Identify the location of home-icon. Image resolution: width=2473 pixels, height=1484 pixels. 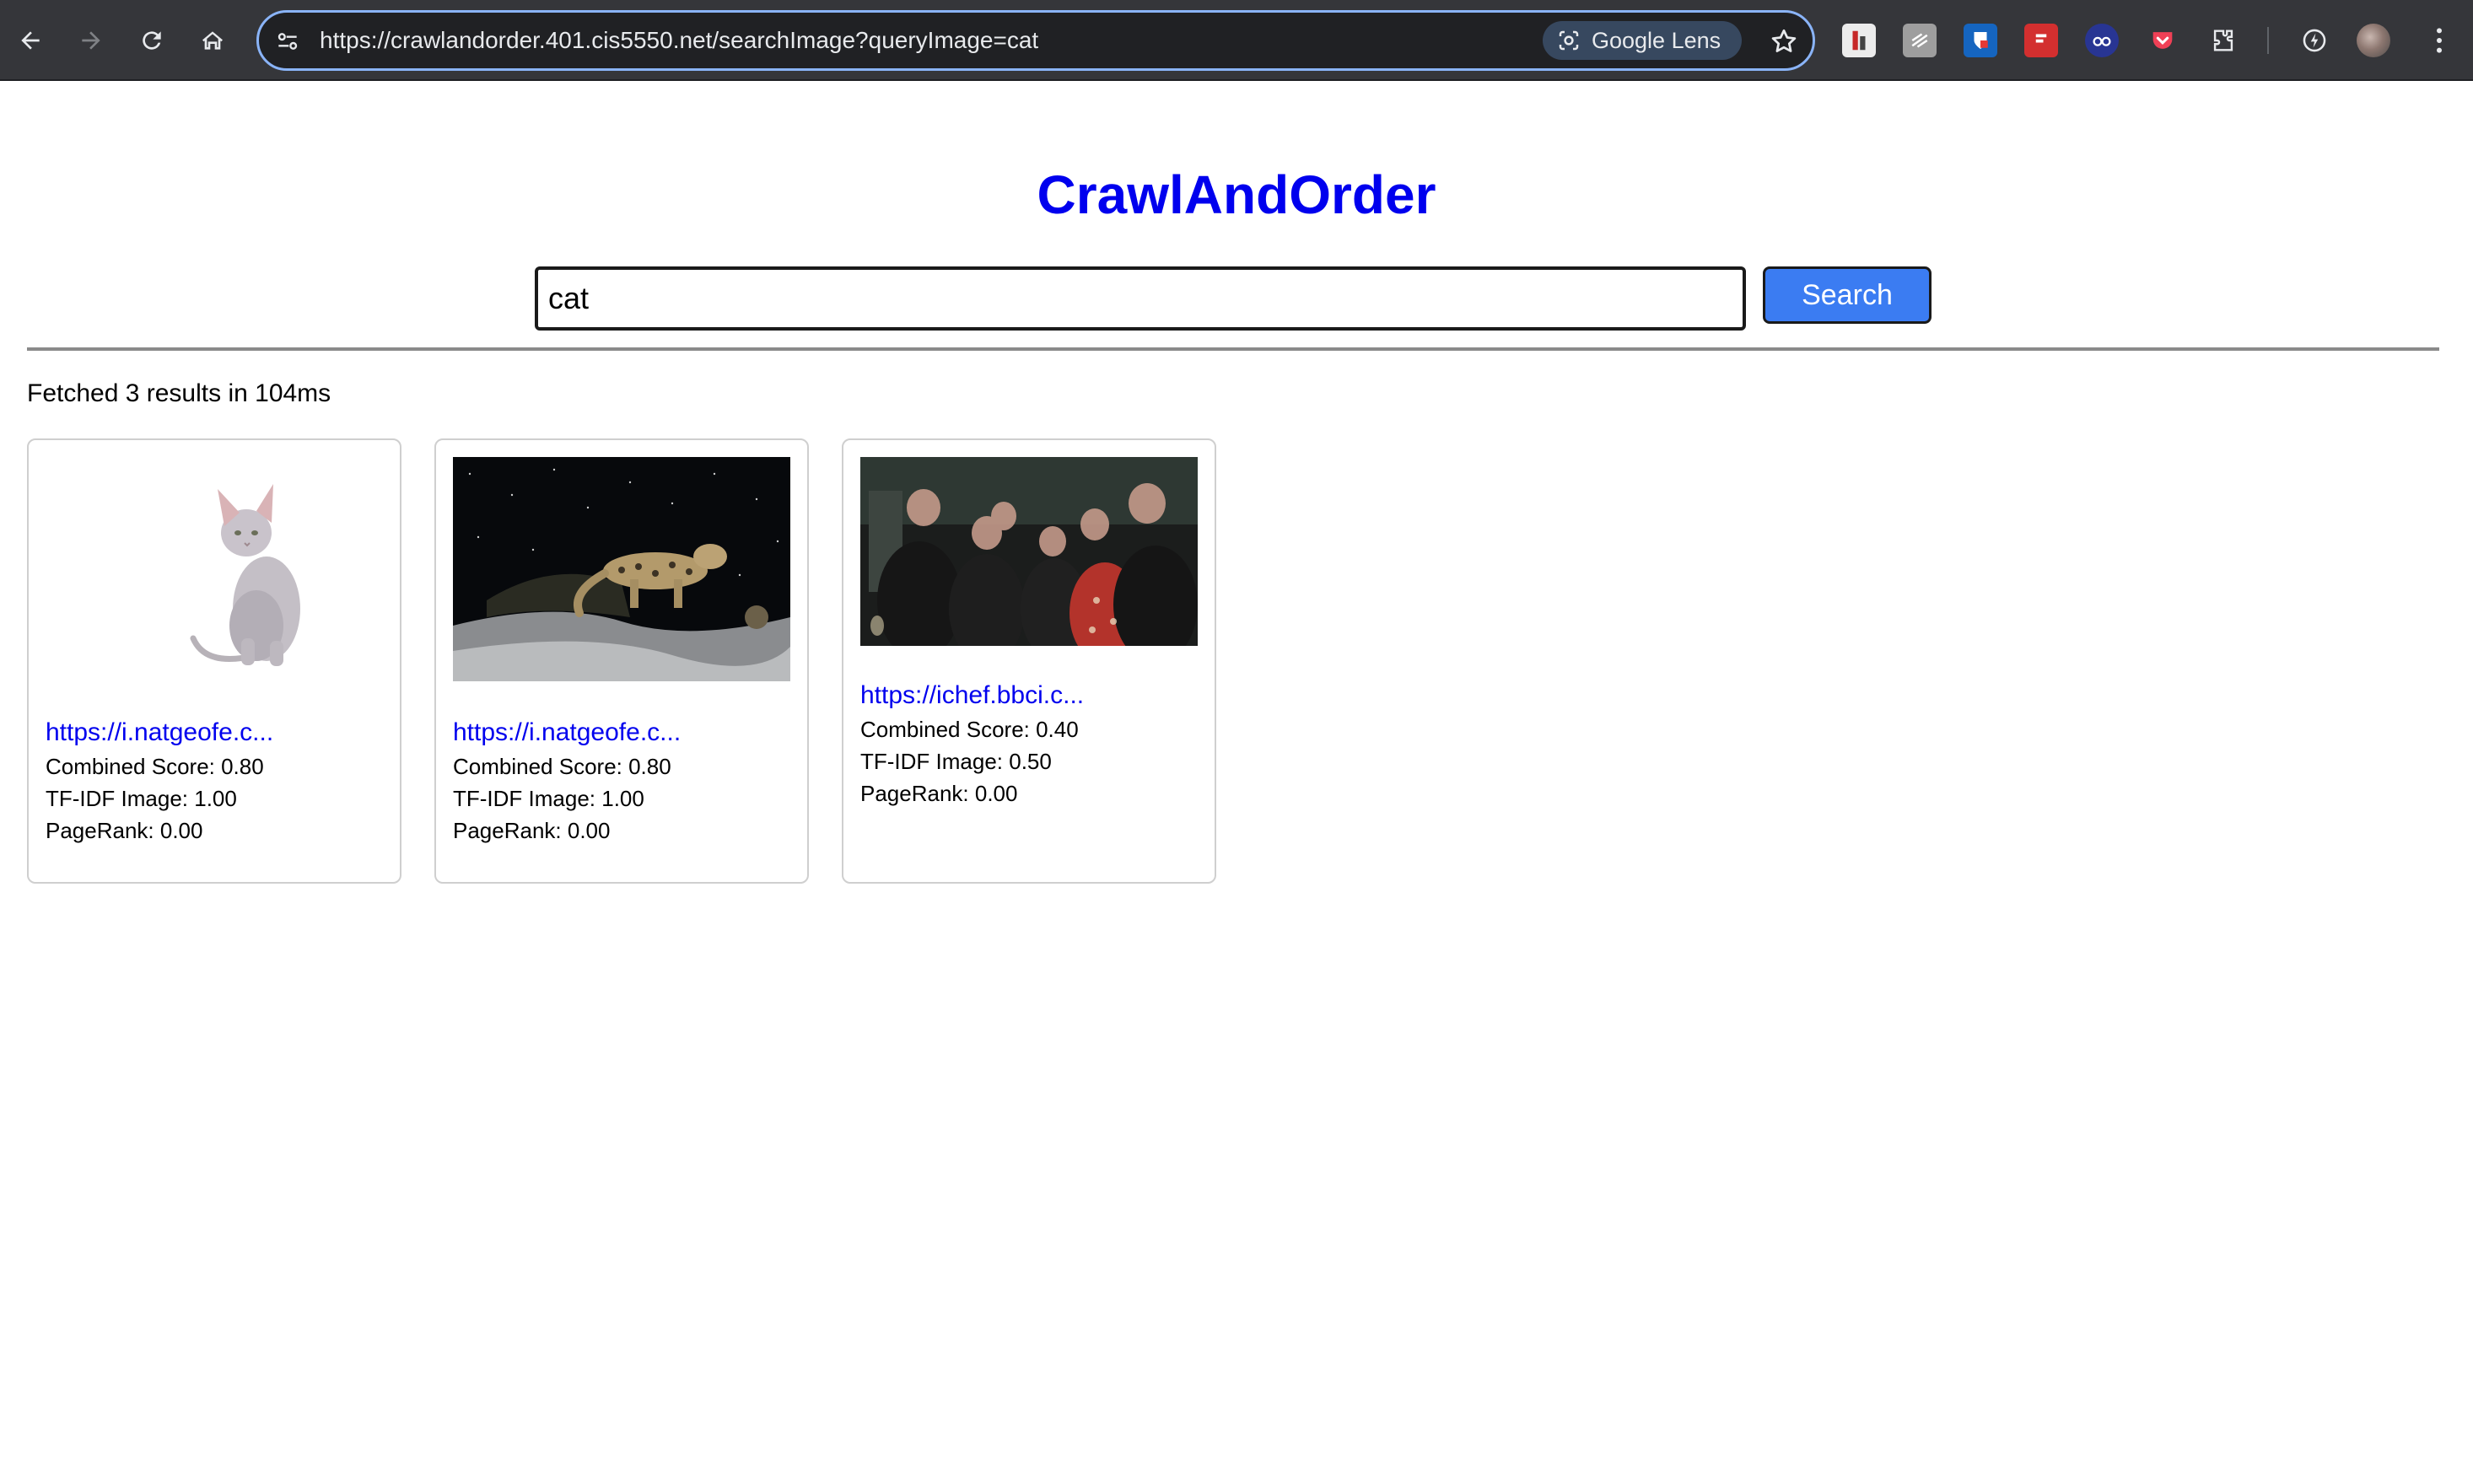
(212, 40).